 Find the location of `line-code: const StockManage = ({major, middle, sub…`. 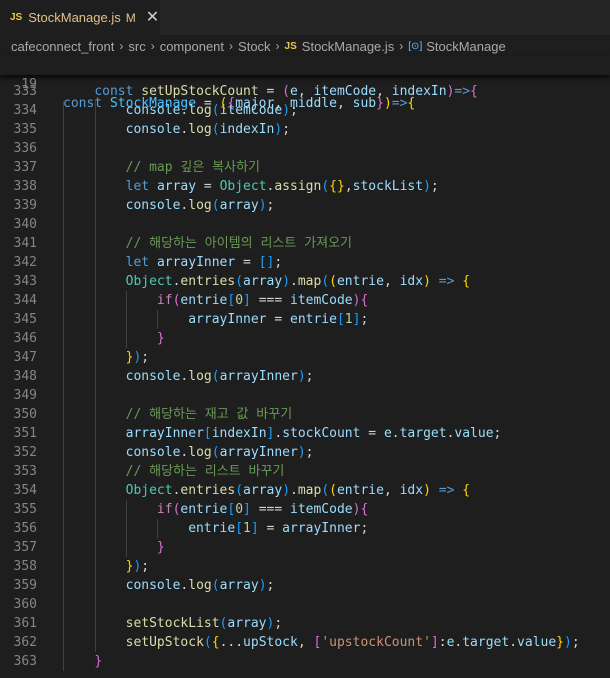

line-code: const StockManage = ({major, middle, sub… is located at coordinates (239, 103).